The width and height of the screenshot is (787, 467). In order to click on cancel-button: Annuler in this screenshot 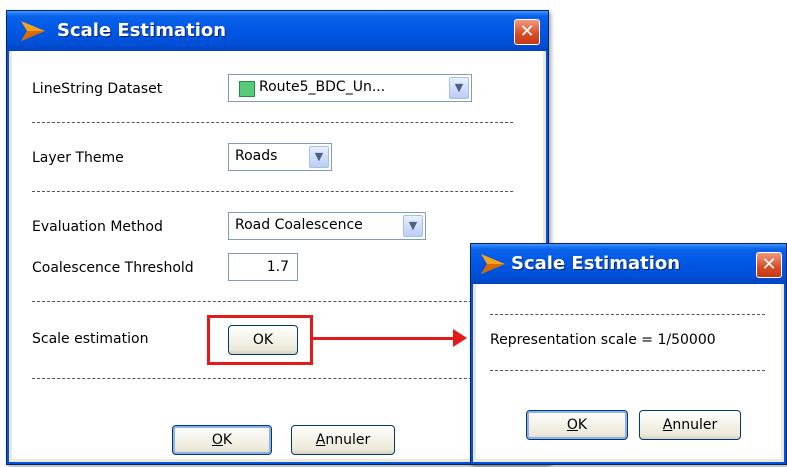, I will do `click(343, 440)`.